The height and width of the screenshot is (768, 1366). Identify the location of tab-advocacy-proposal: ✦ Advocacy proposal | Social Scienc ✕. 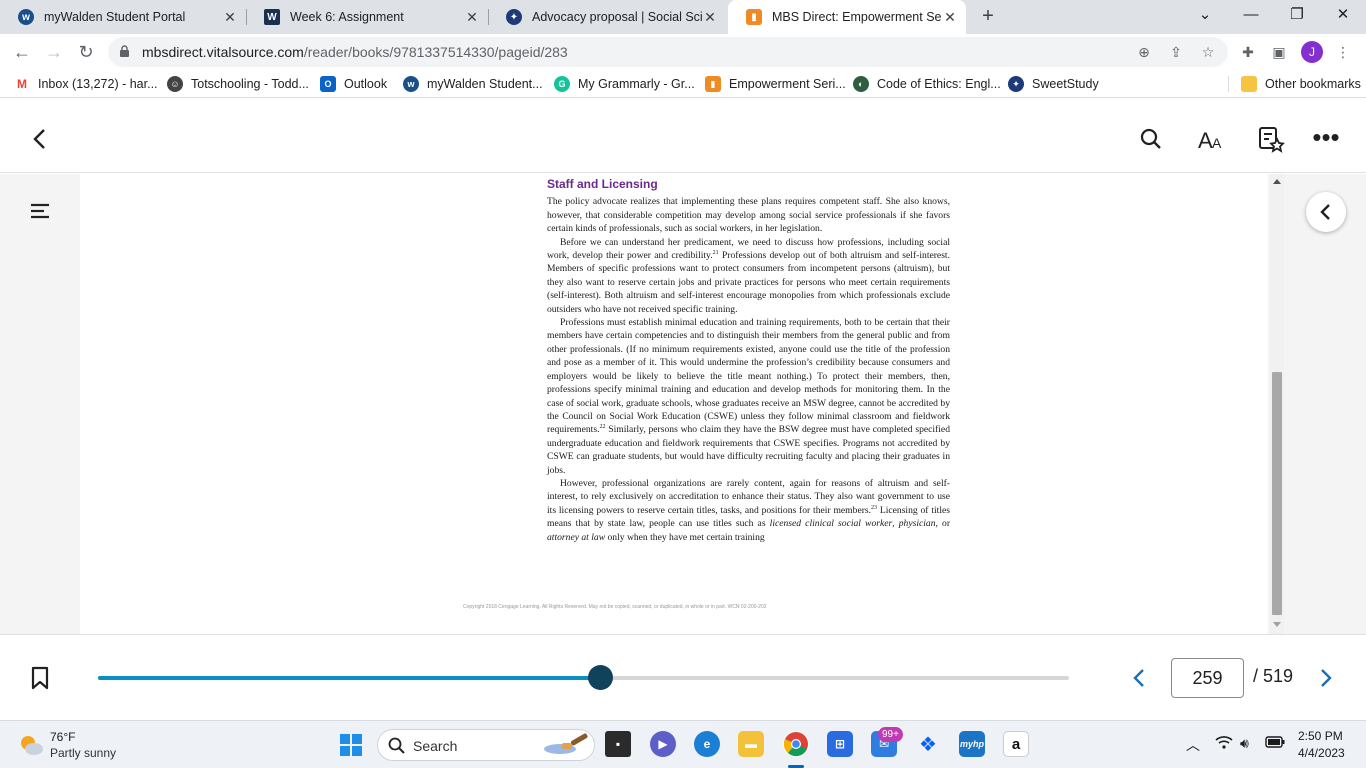
(607, 17).